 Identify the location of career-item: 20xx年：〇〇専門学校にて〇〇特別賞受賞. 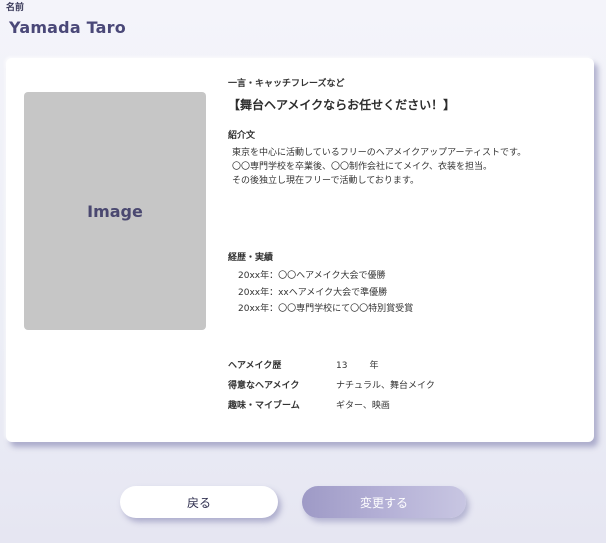
(326, 309).